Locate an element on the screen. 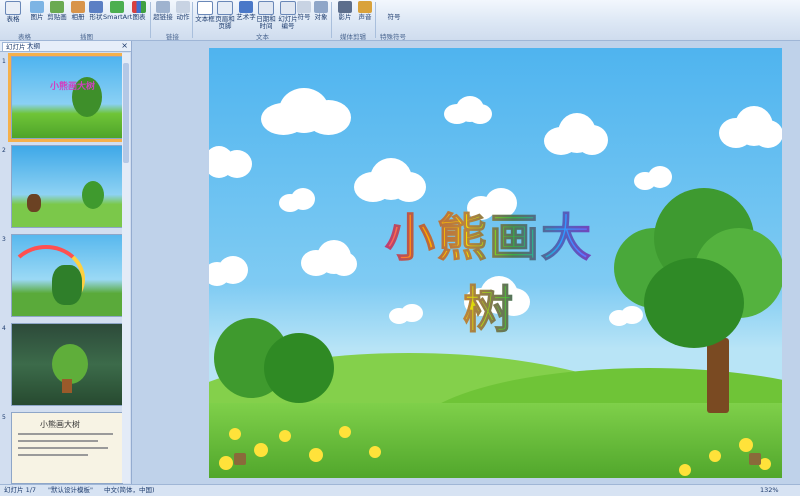 The height and width of the screenshot is (496, 800). group-label-illustrations: 插图 is located at coordinates (86, 37).